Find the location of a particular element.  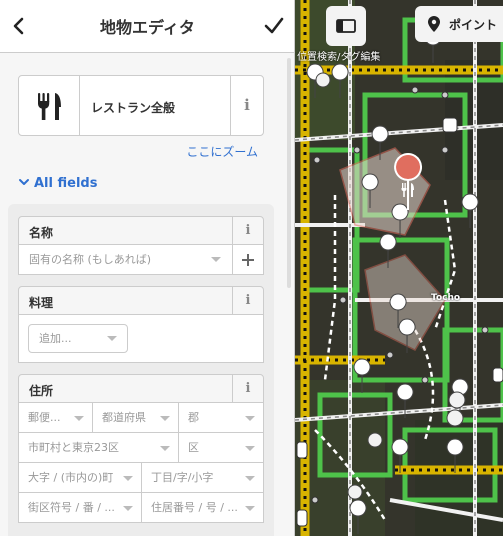

sidebar-scrollbar is located at coordinates (289, 173).